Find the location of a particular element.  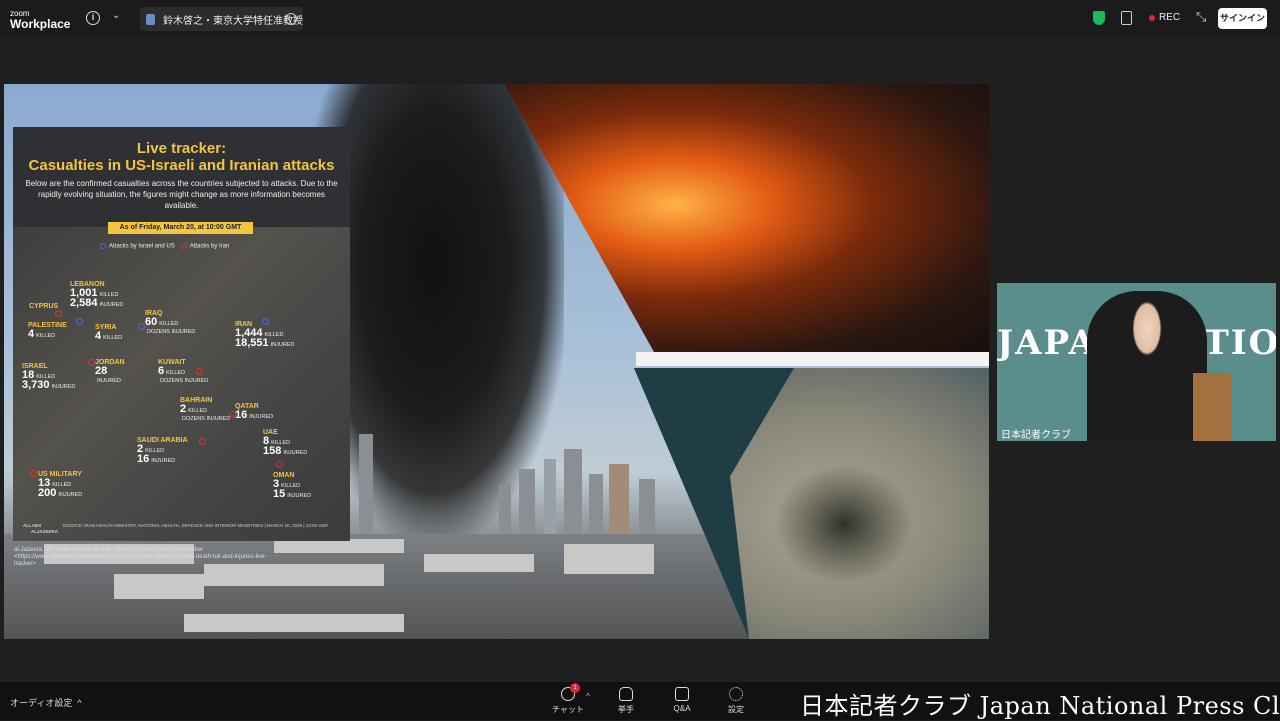

country-palestine: PALESTINE 4 KILLED is located at coordinates (47, 331).